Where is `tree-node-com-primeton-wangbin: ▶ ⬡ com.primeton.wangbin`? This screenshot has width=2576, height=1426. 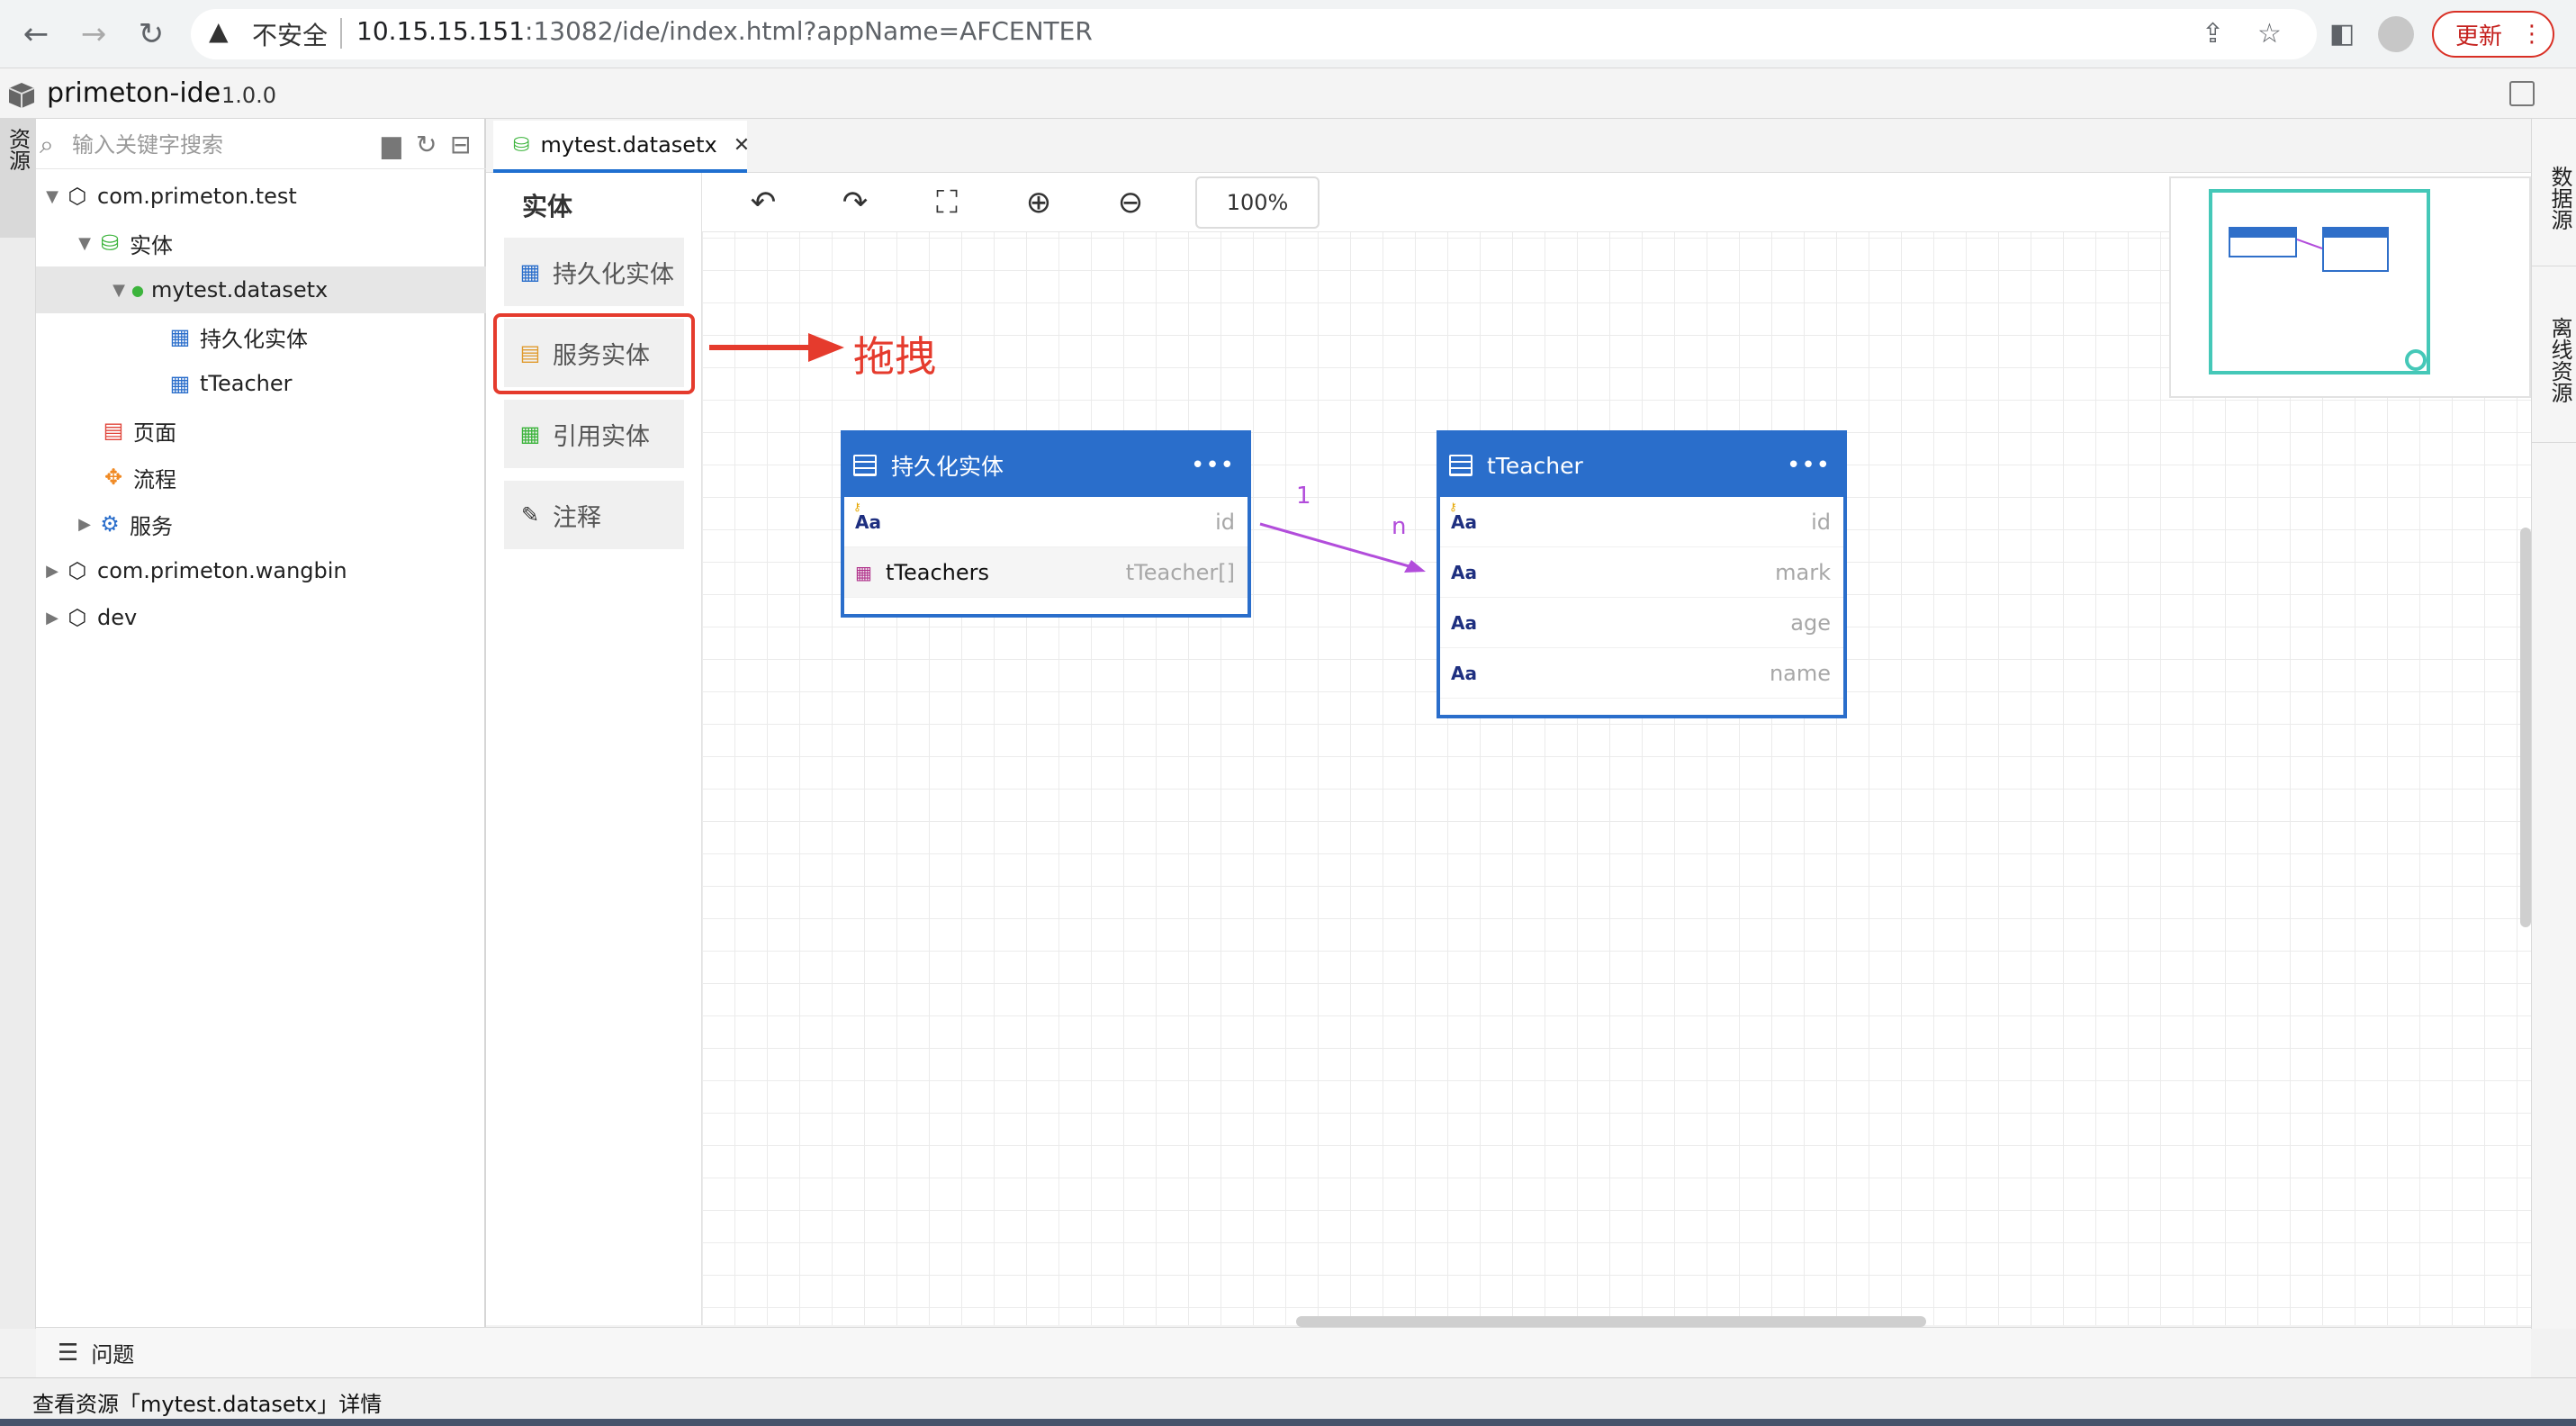
tree-node-com-primeton-wangbin: ▶ ⬡ com.primeton.wangbin is located at coordinates (261, 570).